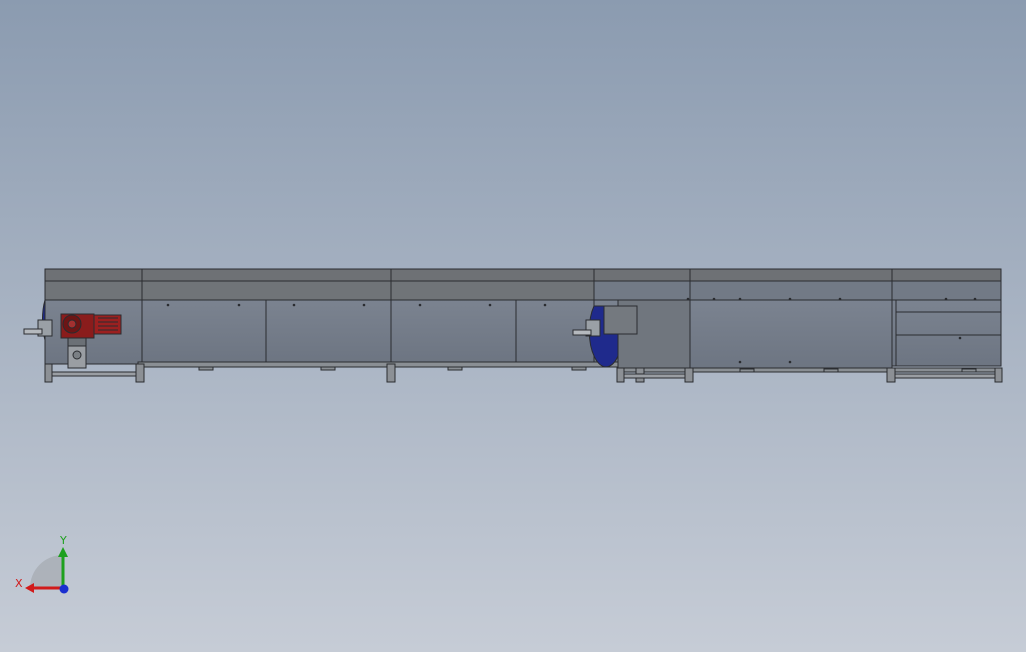 Image resolution: width=1026 pixels, height=652 pixels. I want to click on y-axis-label: Y, so click(63, 540).